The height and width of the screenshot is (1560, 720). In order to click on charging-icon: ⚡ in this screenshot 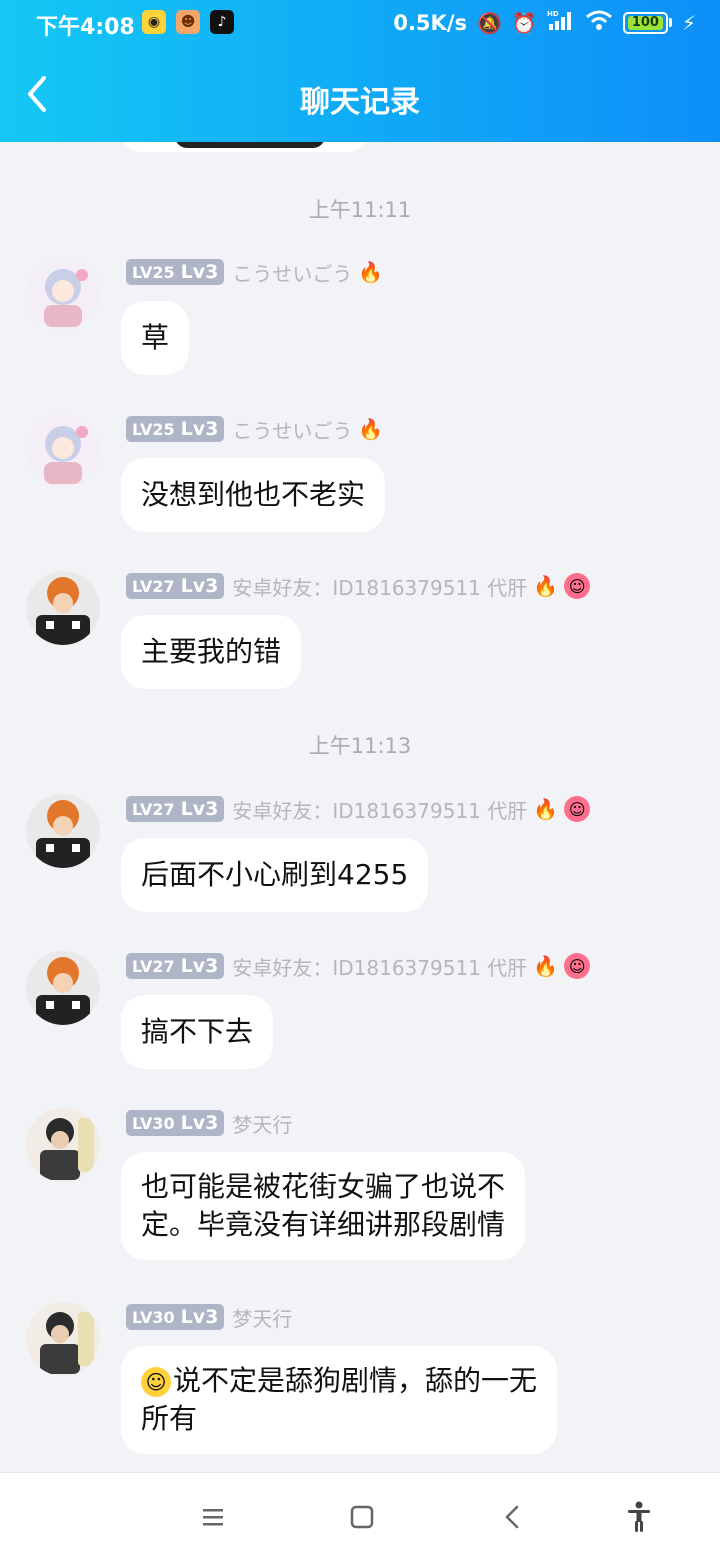, I will do `click(688, 22)`.